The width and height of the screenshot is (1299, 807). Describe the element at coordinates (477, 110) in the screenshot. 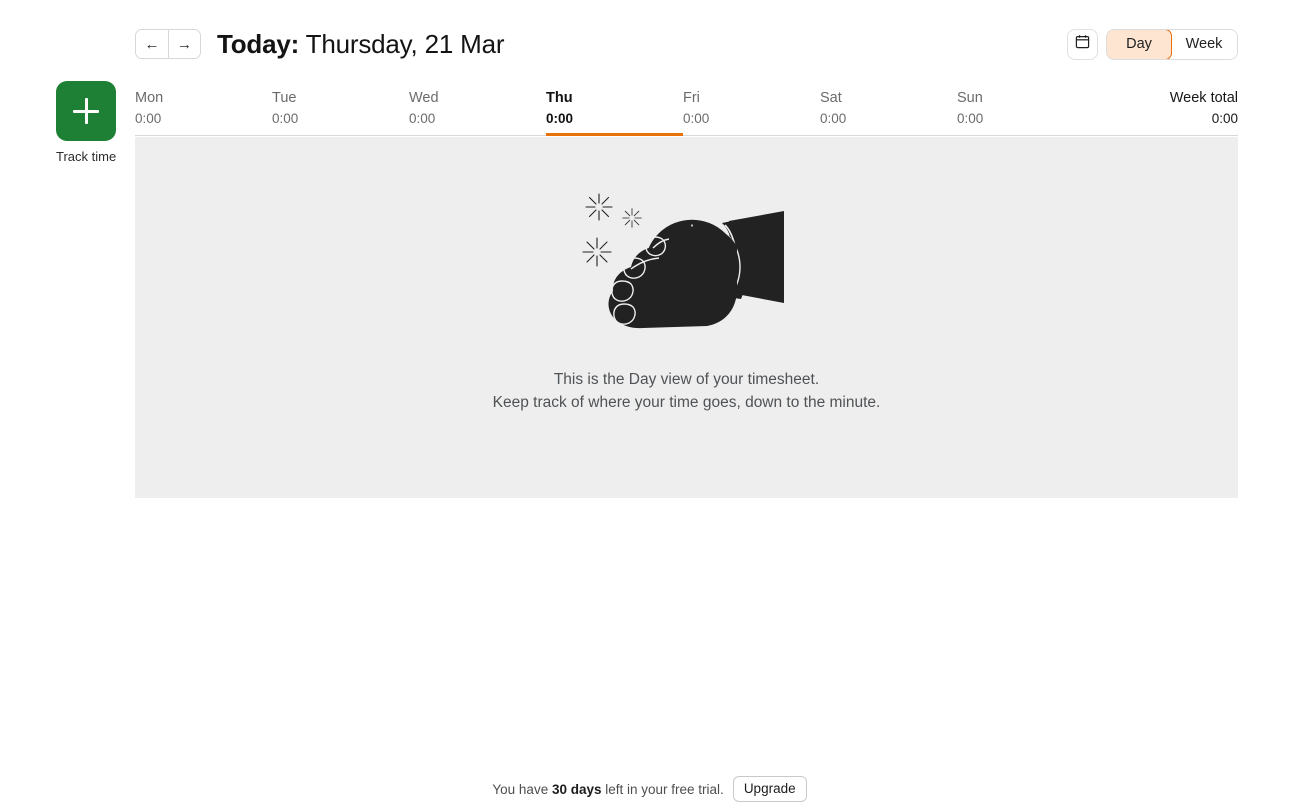

I see `day-tab-wed: Wed 0:00` at that location.